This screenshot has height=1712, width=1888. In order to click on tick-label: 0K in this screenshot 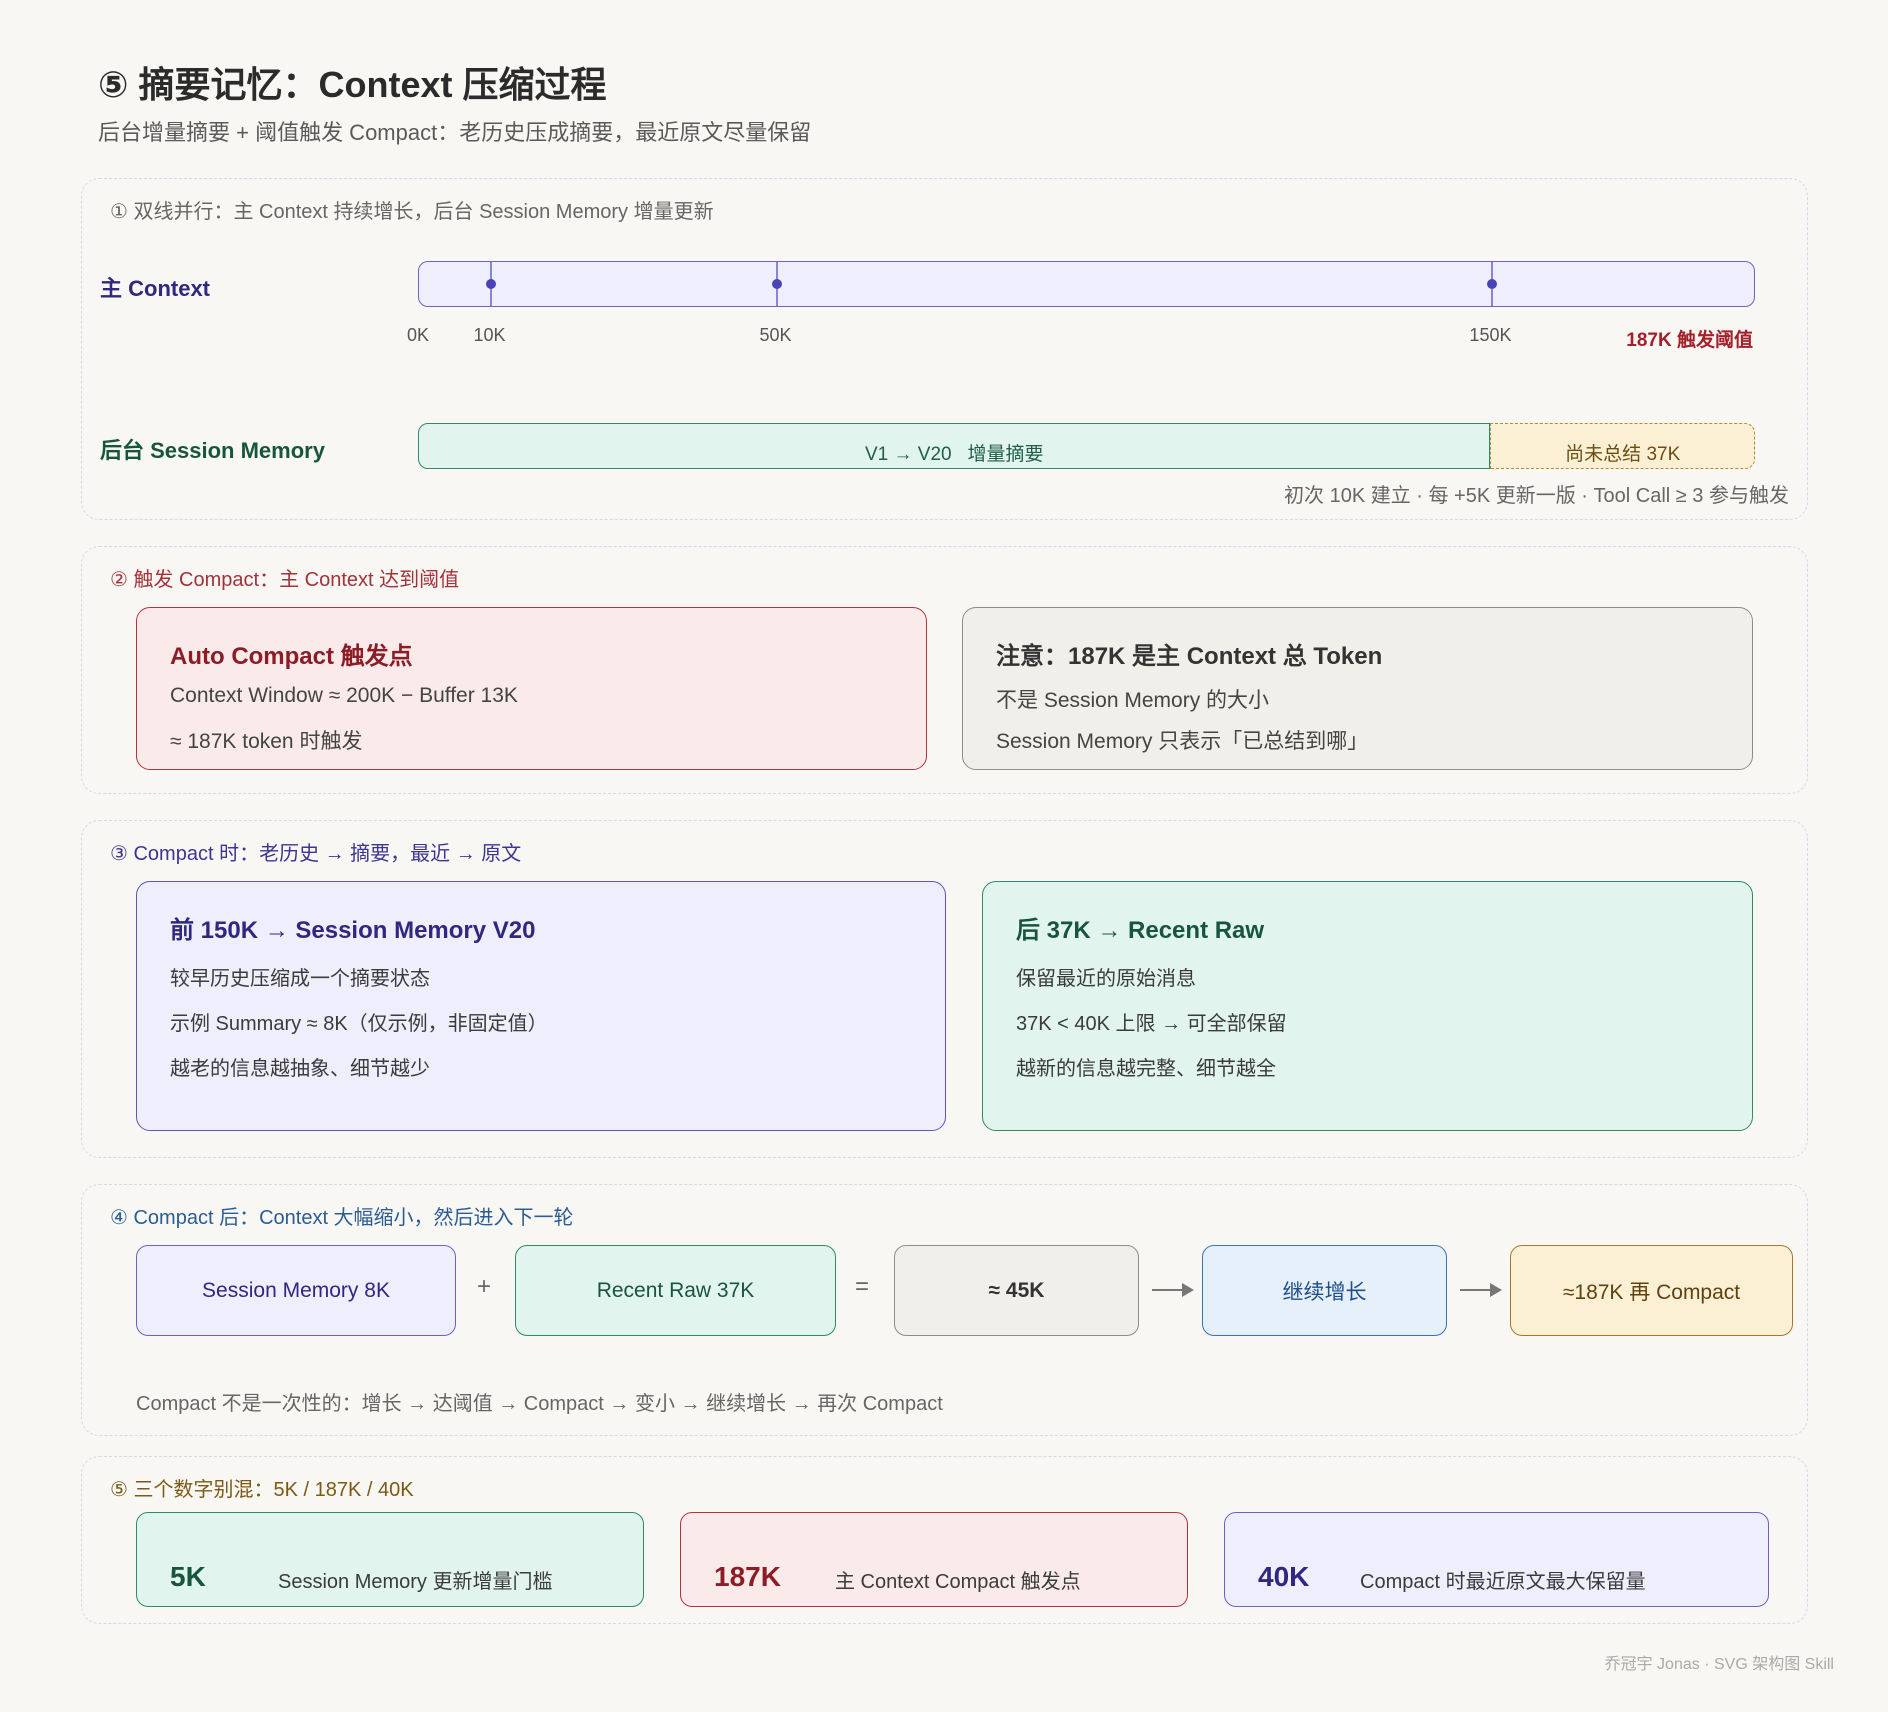, I will do `click(418, 335)`.